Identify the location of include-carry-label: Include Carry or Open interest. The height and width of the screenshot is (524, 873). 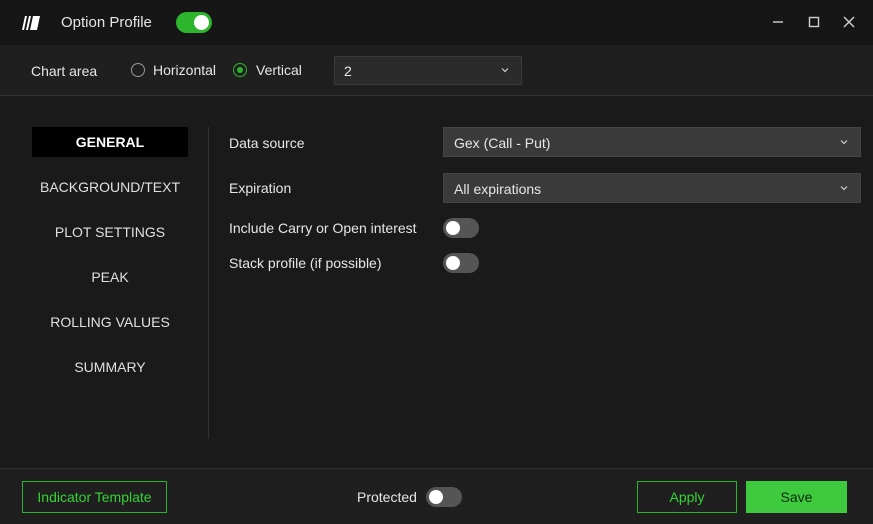
(323, 228).